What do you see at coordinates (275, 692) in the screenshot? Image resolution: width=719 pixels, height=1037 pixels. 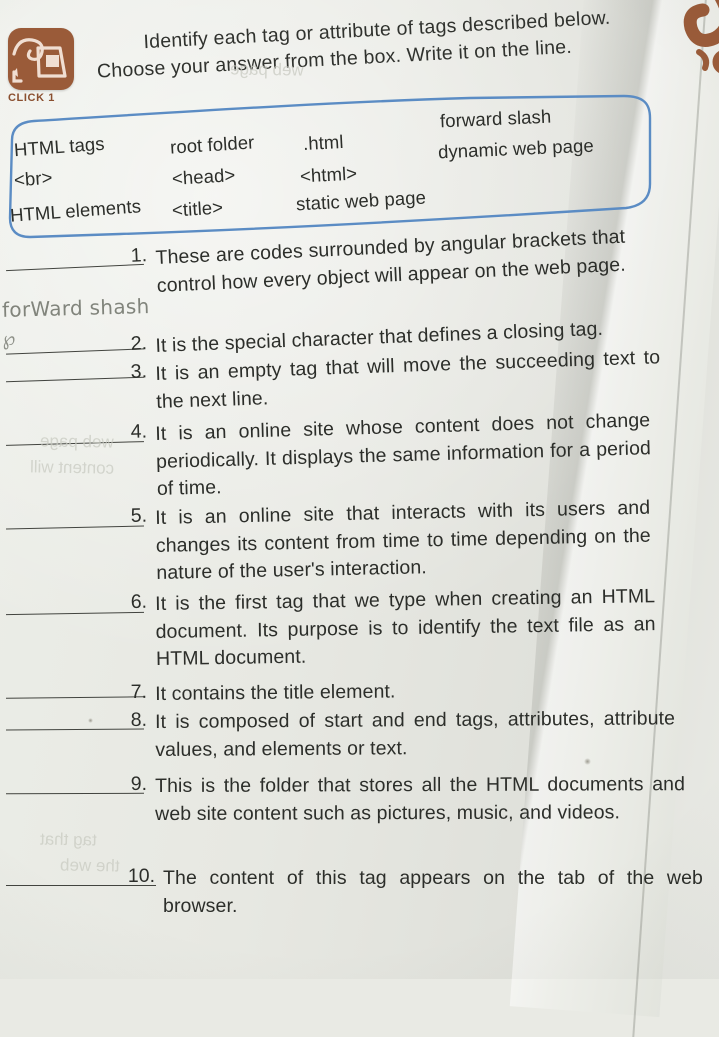 I see `question-text: It contains the title element.` at bounding box center [275, 692].